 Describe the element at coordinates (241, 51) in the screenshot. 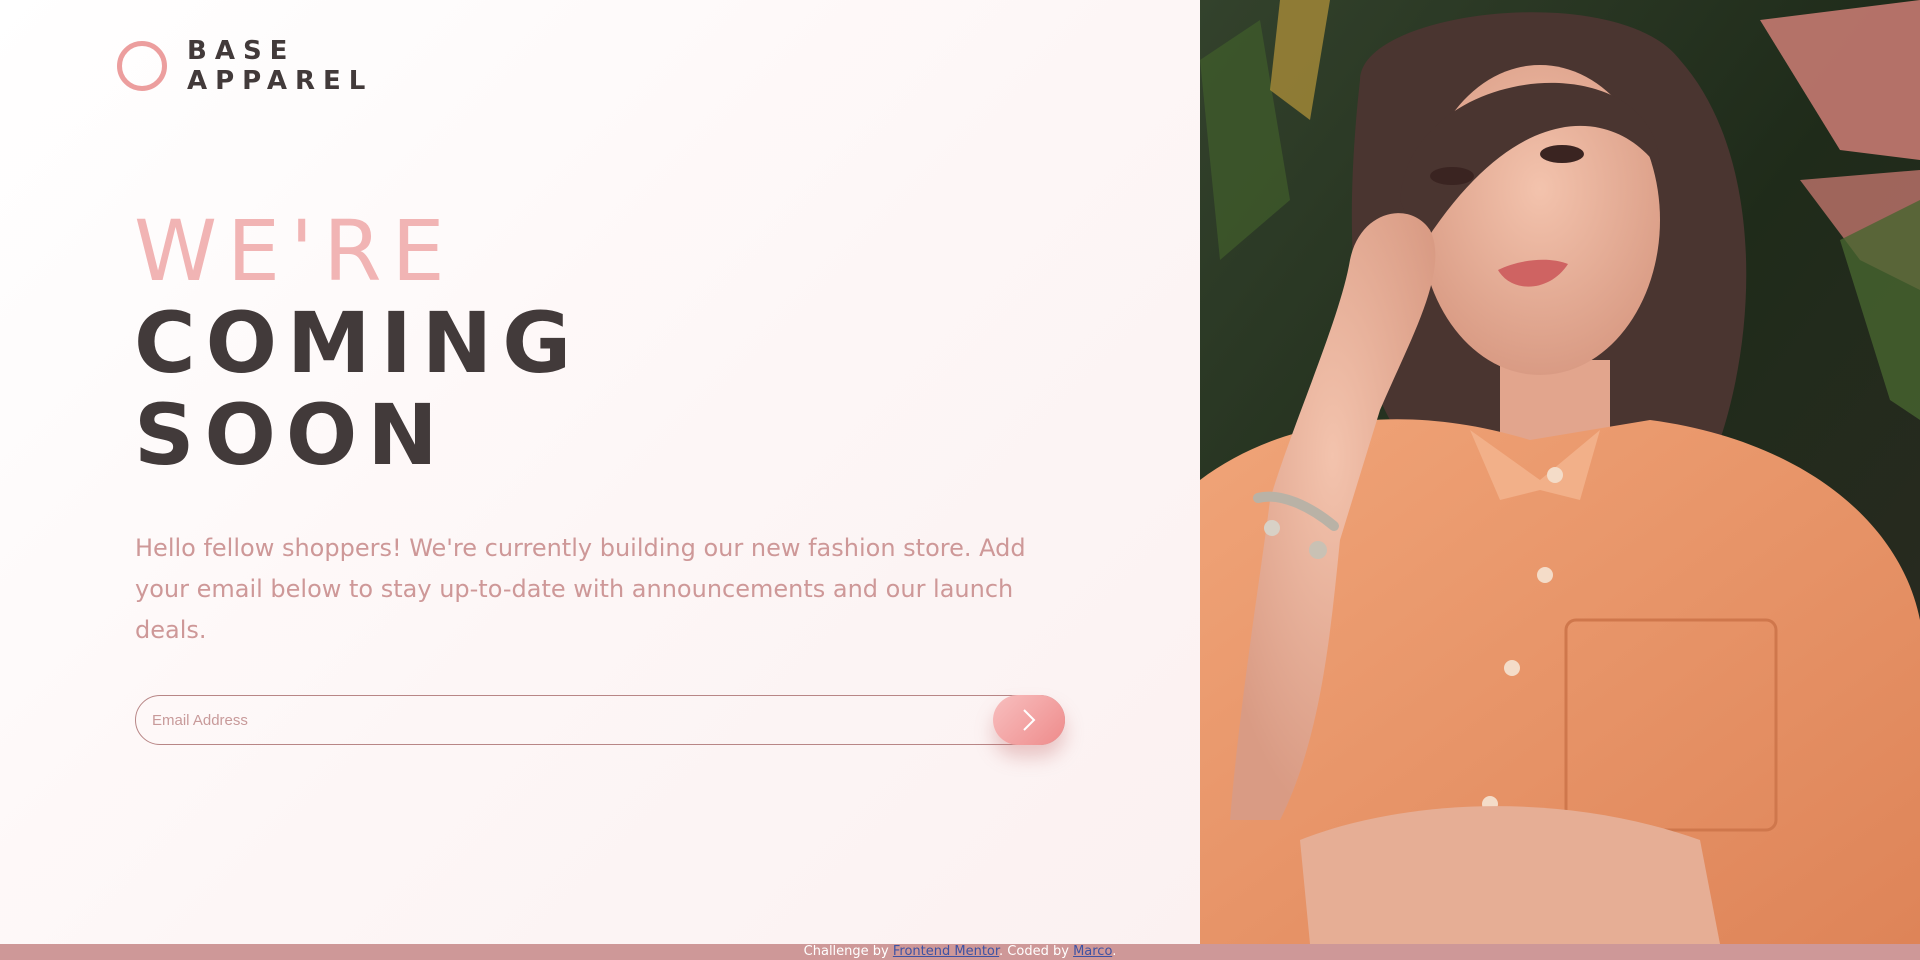

I see `brand-line-1: BASE` at that location.